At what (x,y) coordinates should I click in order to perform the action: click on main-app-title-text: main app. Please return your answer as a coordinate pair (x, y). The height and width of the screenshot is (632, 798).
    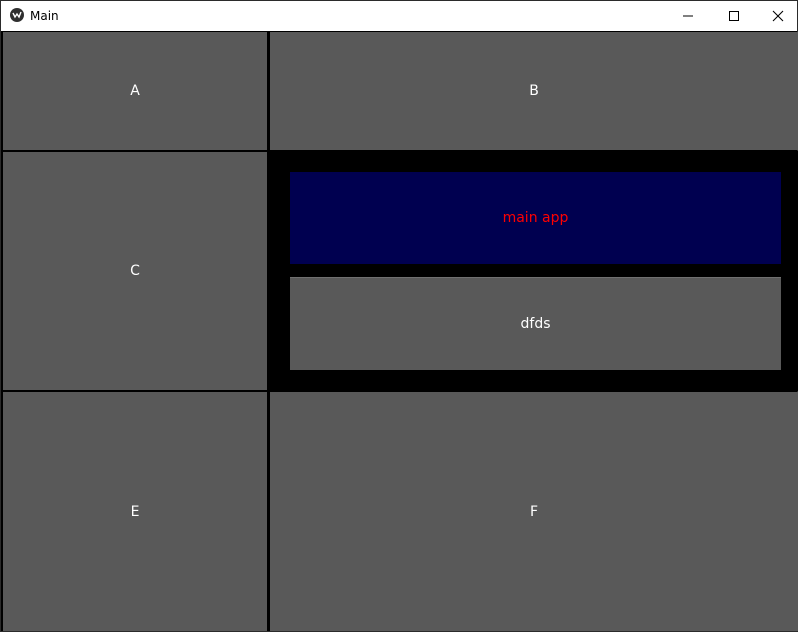
    Looking at the image, I should click on (535, 218).